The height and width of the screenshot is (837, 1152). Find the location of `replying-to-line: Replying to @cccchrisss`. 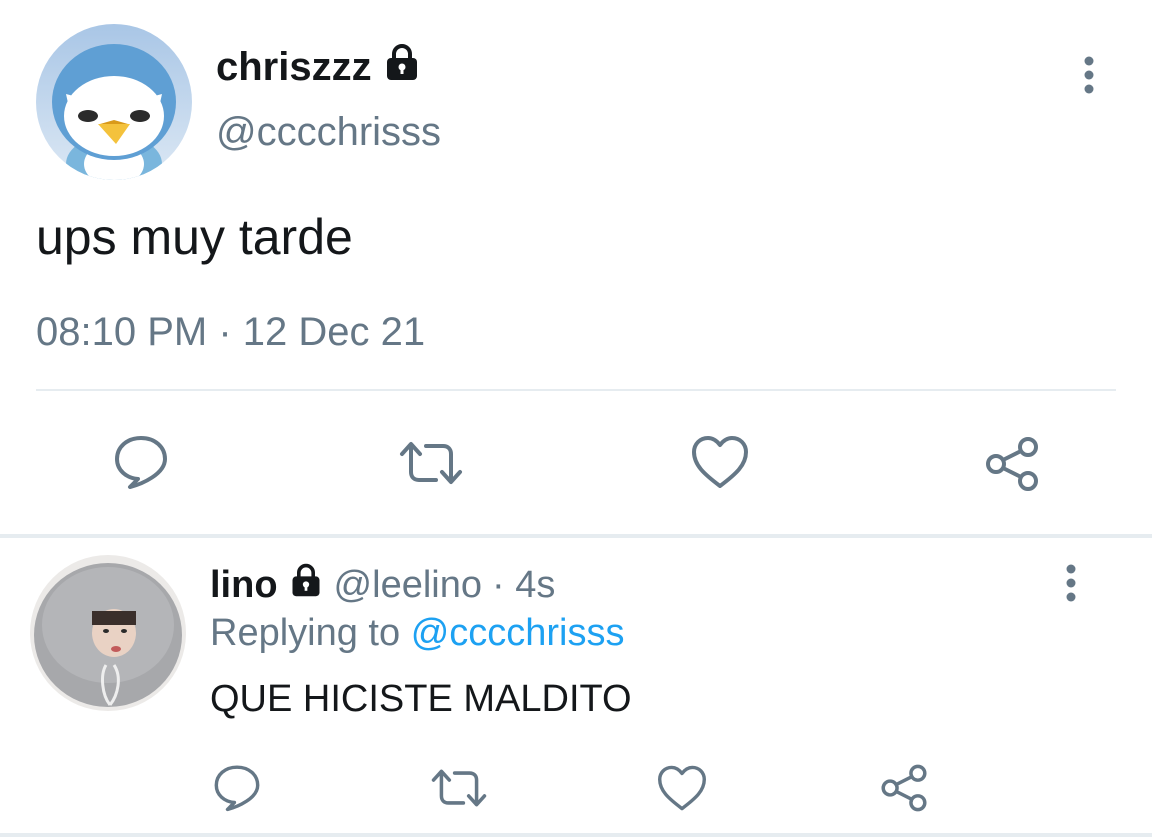

replying-to-line: Replying to @cccchrisss is located at coordinates (417, 633).